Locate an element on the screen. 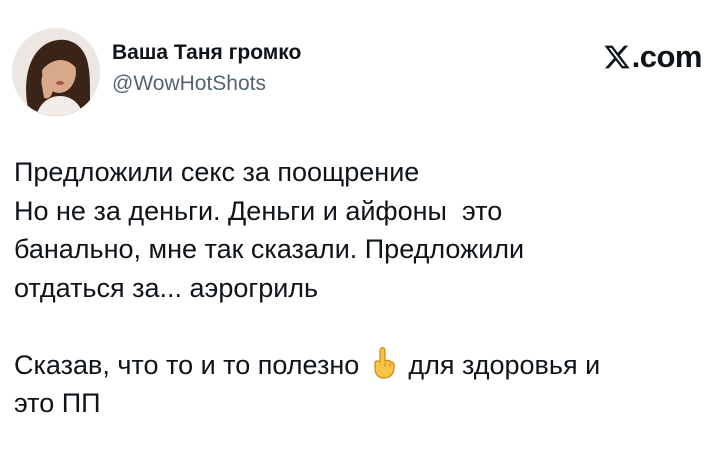  tweet-text-segment: для здоровья и is located at coordinates (504, 364).